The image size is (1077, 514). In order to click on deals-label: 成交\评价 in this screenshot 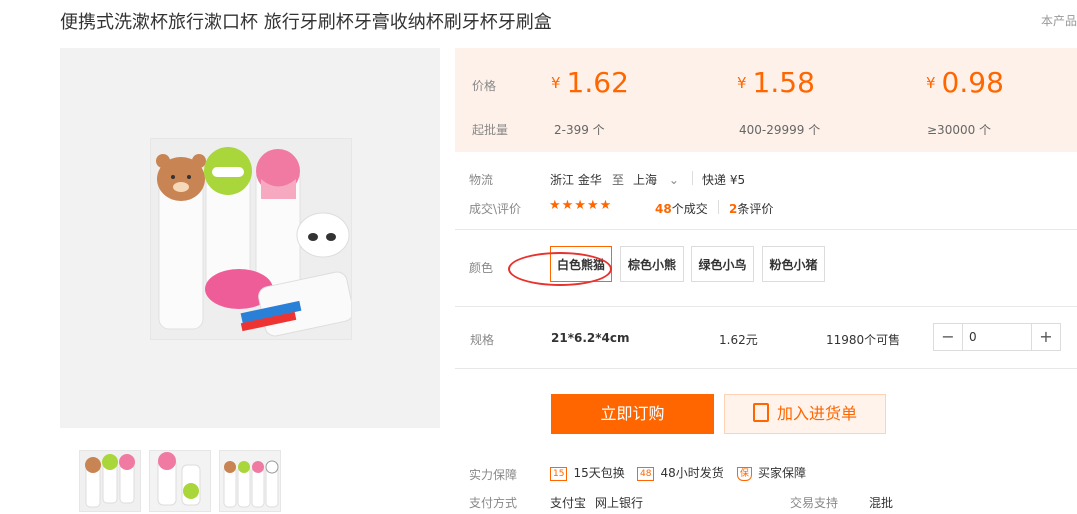, I will do `click(495, 209)`.